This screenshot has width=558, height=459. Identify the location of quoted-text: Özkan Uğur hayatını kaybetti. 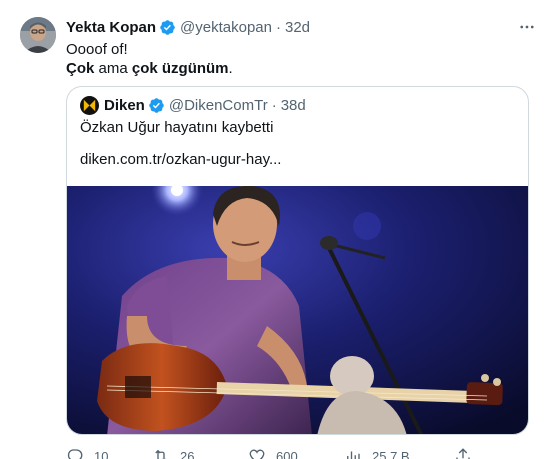
(177, 127).